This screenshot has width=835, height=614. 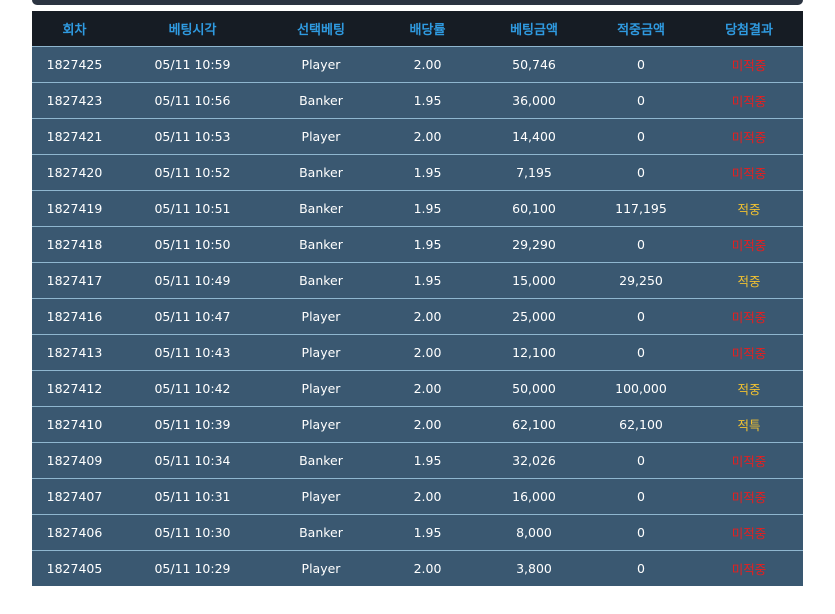 What do you see at coordinates (417, 2) in the screenshot?
I see `panel-top-border` at bounding box center [417, 2].